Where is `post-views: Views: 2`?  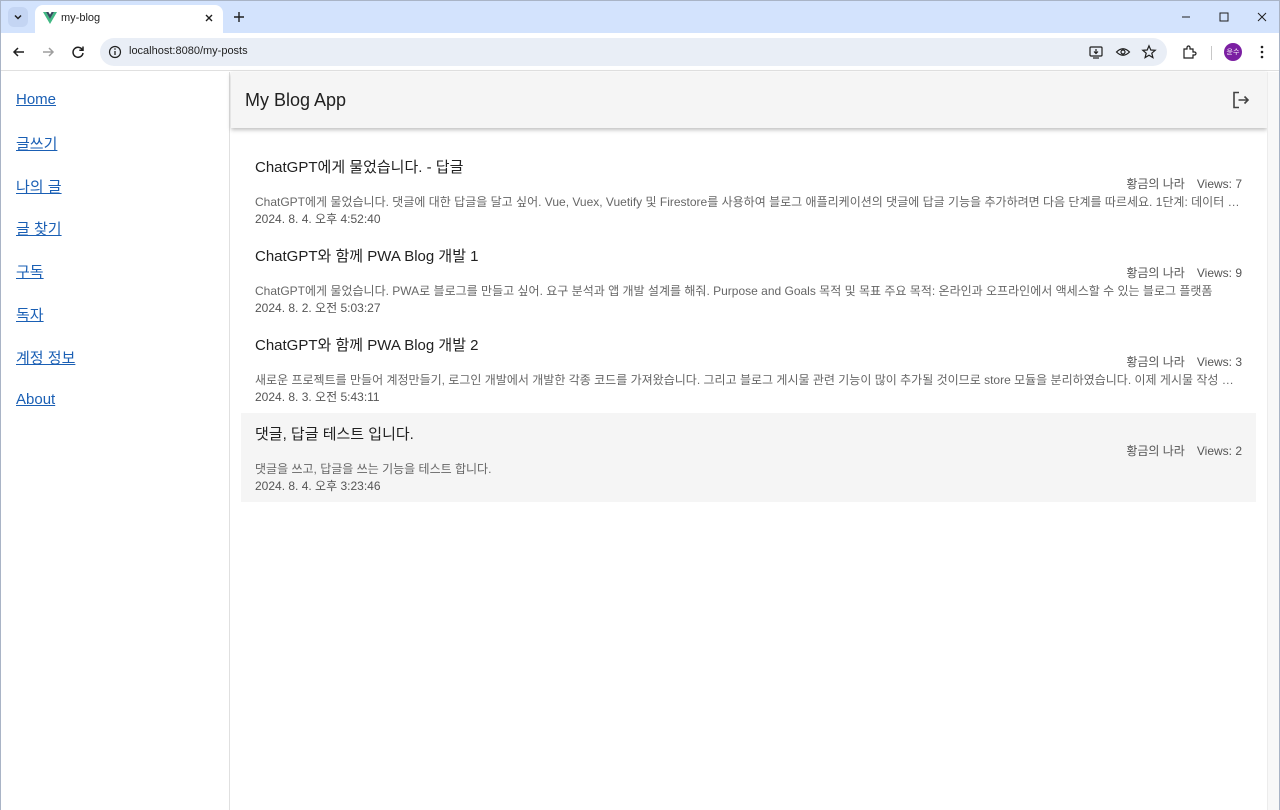
post-views: Views: 2 is located at coordinates (1219, 451).